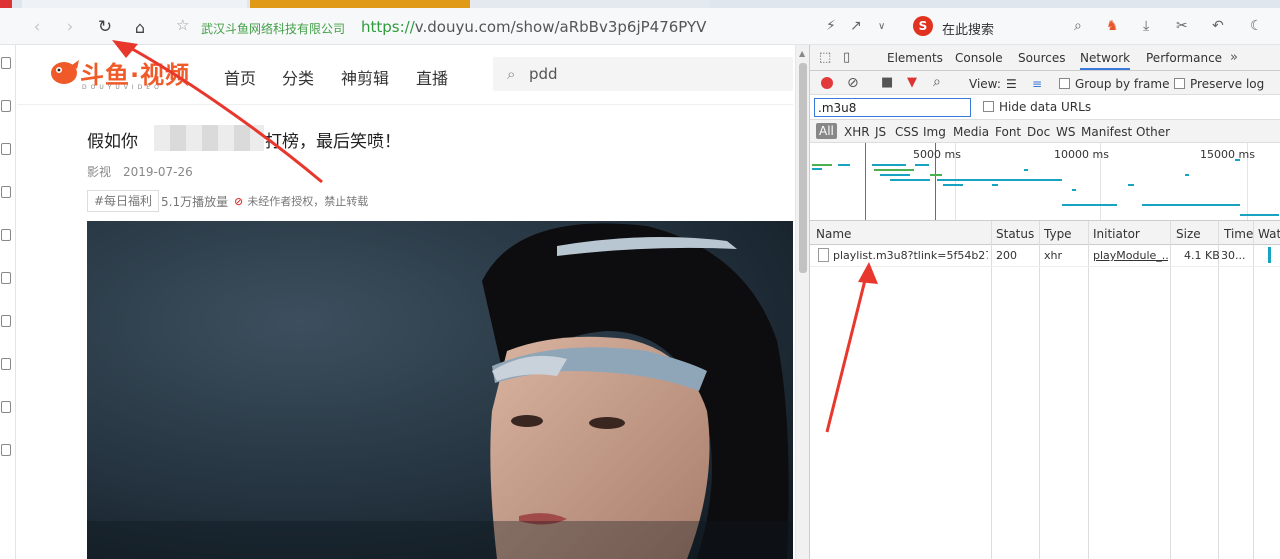 The height and width of the screenshot is (559, 1280). Describe the element at coordinates (825, 57) in the screenshot. I see `inspect-icon: ⬚` at that location.